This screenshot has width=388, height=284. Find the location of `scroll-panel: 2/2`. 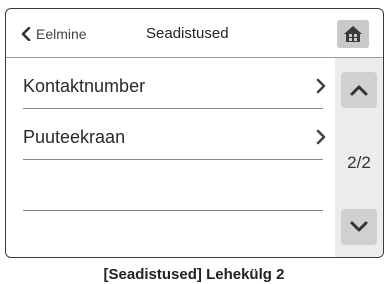

scroll-panel: 2/2 is located at coordinates (359, 157).